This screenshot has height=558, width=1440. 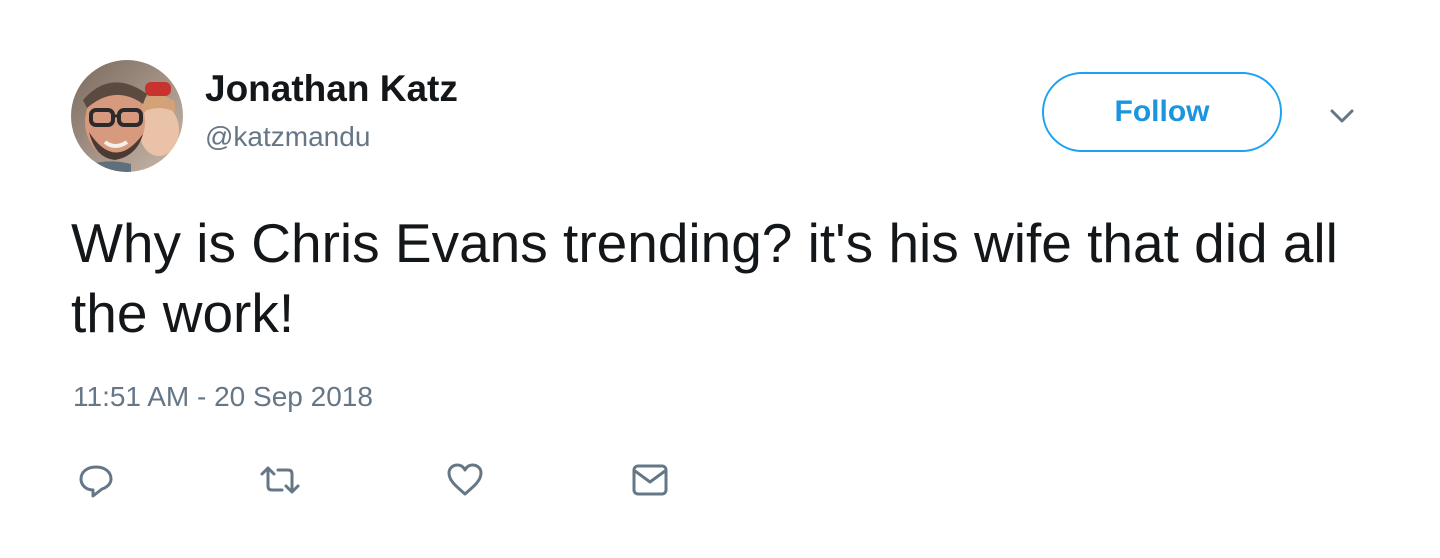 What do you see at coordinates (279, 480) in the screenshot?
I see `retweet-icon` at bounding box center [279, 480].